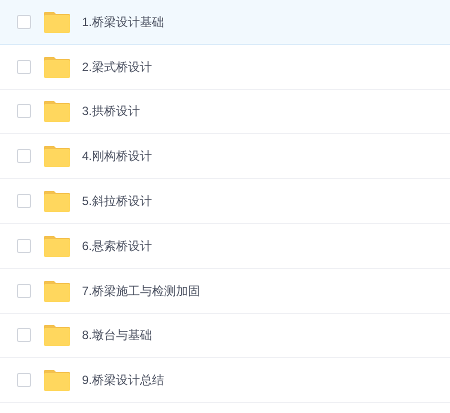 Image resolution: width=450 pixels, height=413 pixels. What do you see at coordinates (123, 21) in the screenshot?
I see `file-name: 1.桥梁设计基础` at bounding box center [123, 21].